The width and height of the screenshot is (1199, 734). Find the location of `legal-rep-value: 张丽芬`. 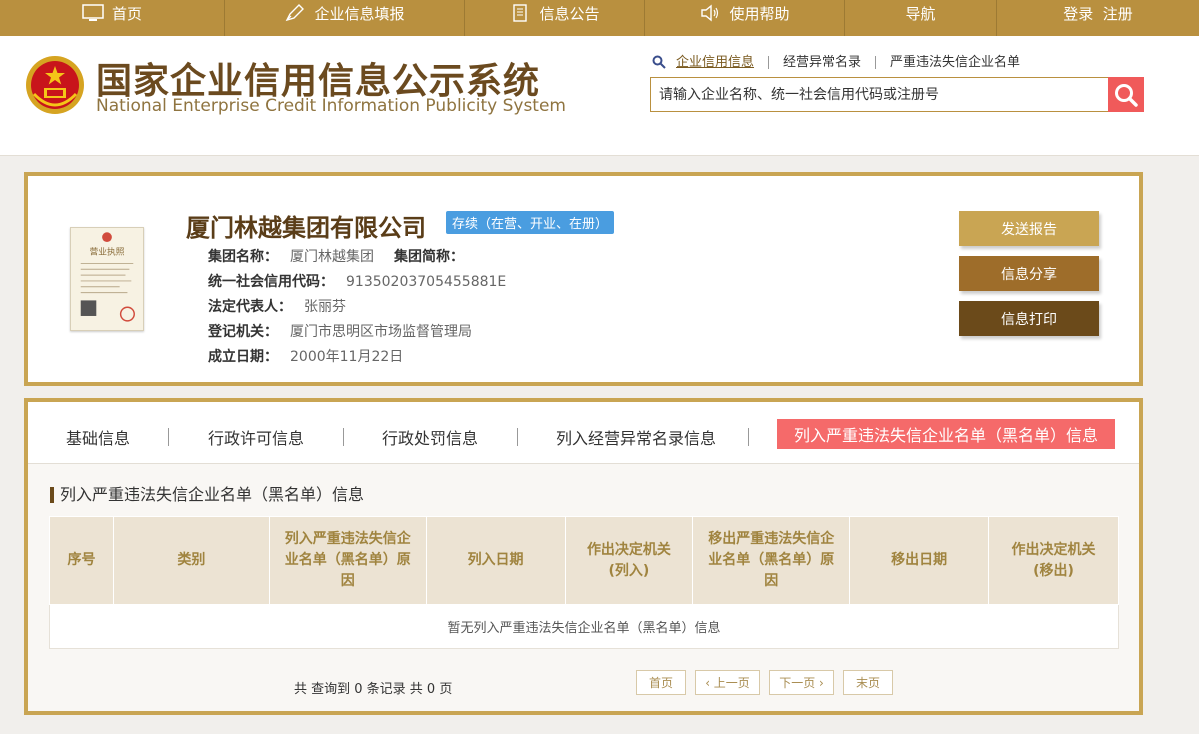

legal-rep-value: 张丽芬 is located at coordinates (325, 307).